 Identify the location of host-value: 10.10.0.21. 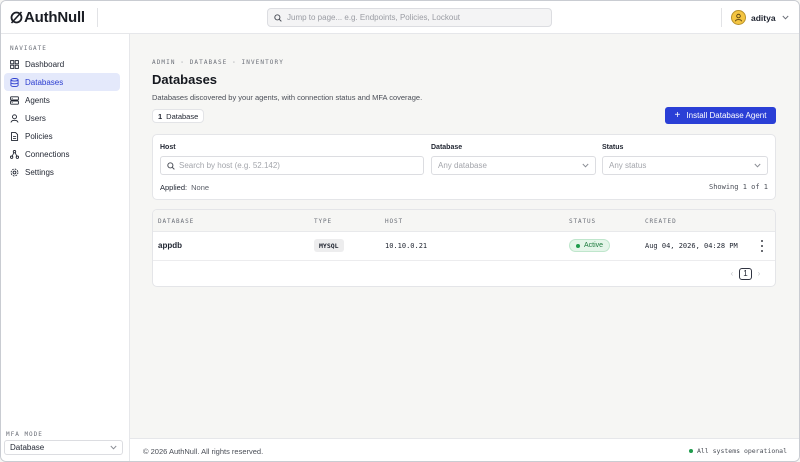
(406, 246).